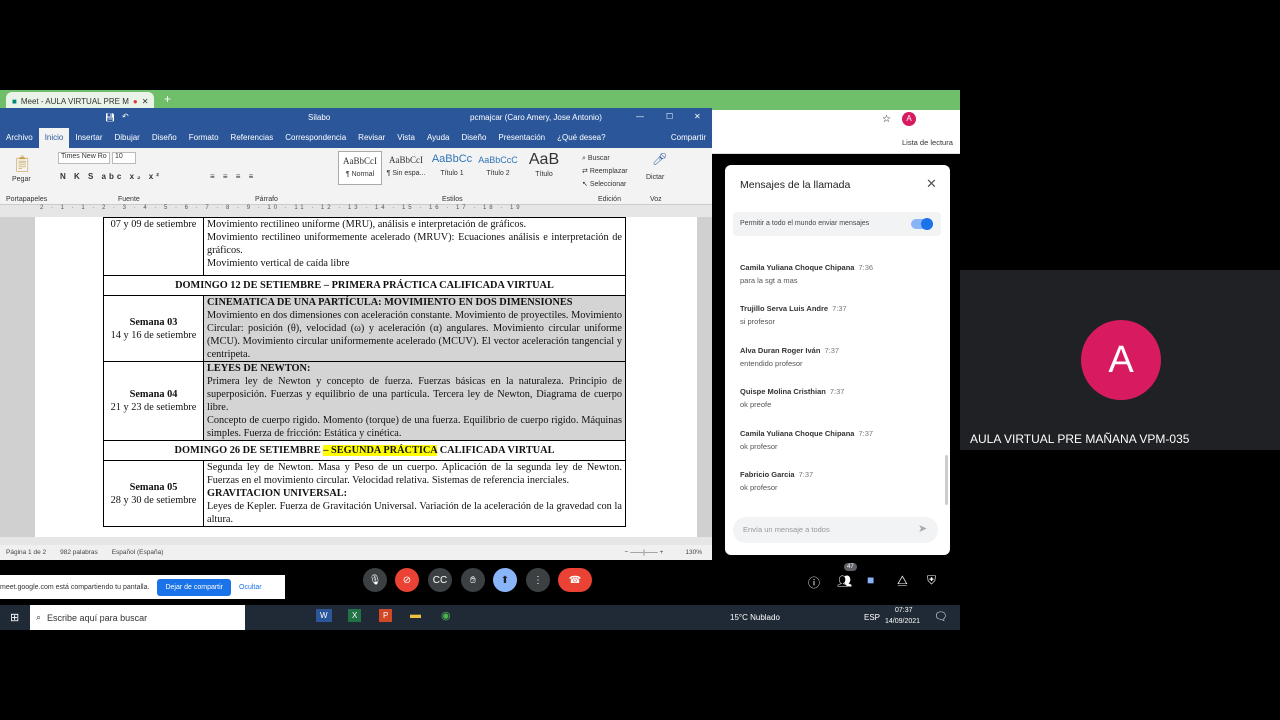 The height and width of the screenshot is (720, 1280). I want to click on more-options-button: ⋮, so click(538, 580).